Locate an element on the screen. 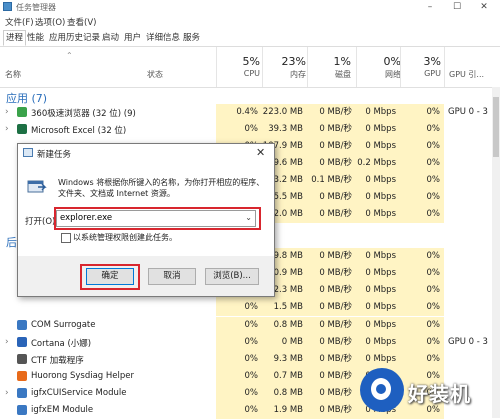 This screenshot has width=500, height=419. process-row: COM Surrogate 0% 0.8 MB 0 MB/秒 0 Mbps 0% is located at coordinates (246, 325).